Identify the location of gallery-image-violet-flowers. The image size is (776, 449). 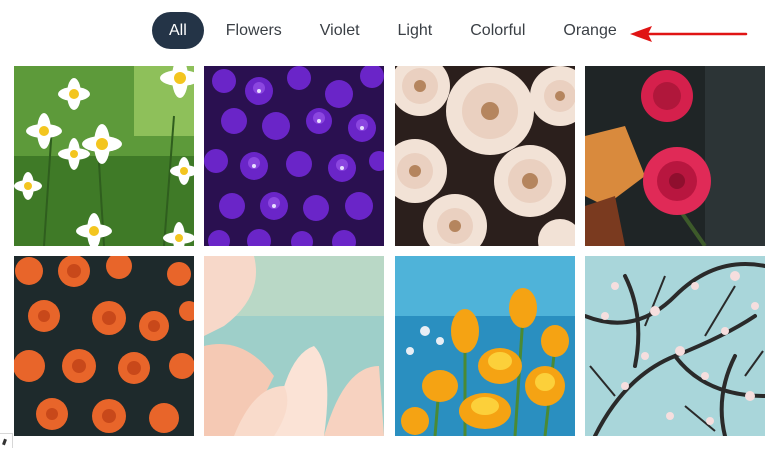
(294, 156).